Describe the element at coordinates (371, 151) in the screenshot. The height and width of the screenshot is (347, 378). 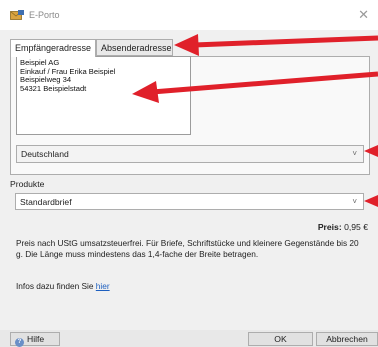
I see `annotation-arrow-country` at that location.